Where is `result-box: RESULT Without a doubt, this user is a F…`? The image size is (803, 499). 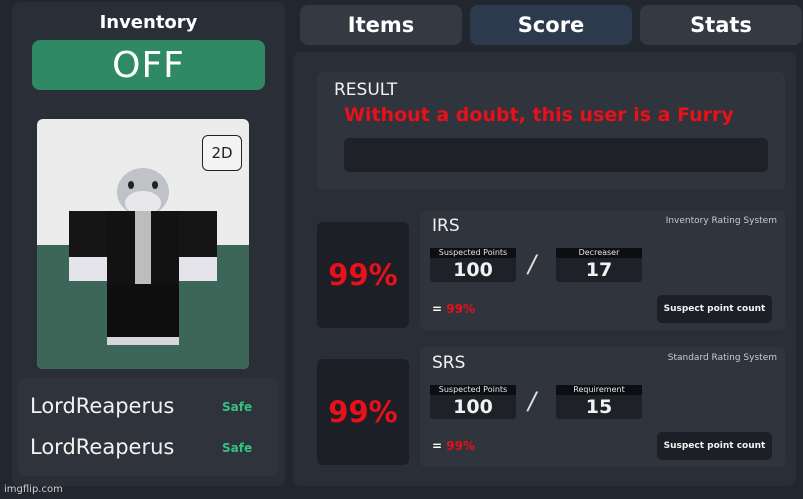 result-box: RESULT Without a doubt, this user is a F… is located at coordinates (551, 131).